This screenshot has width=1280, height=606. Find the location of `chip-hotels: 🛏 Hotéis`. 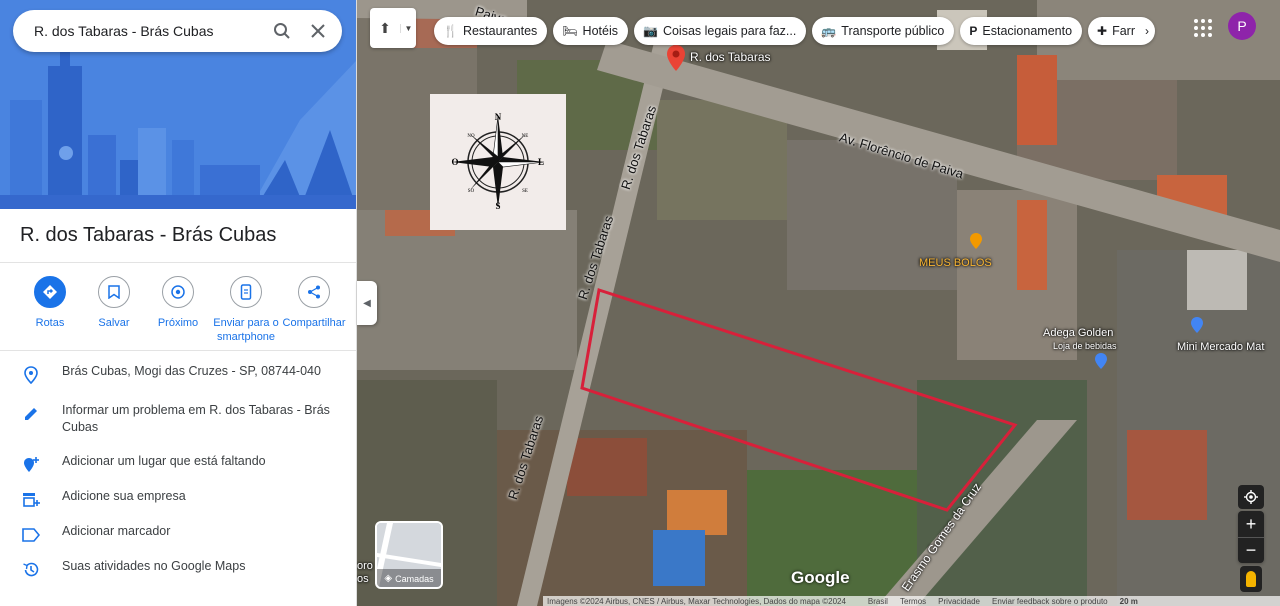

chip-hotels: 🛏 Hotéis is located at coordinates (590, 31).